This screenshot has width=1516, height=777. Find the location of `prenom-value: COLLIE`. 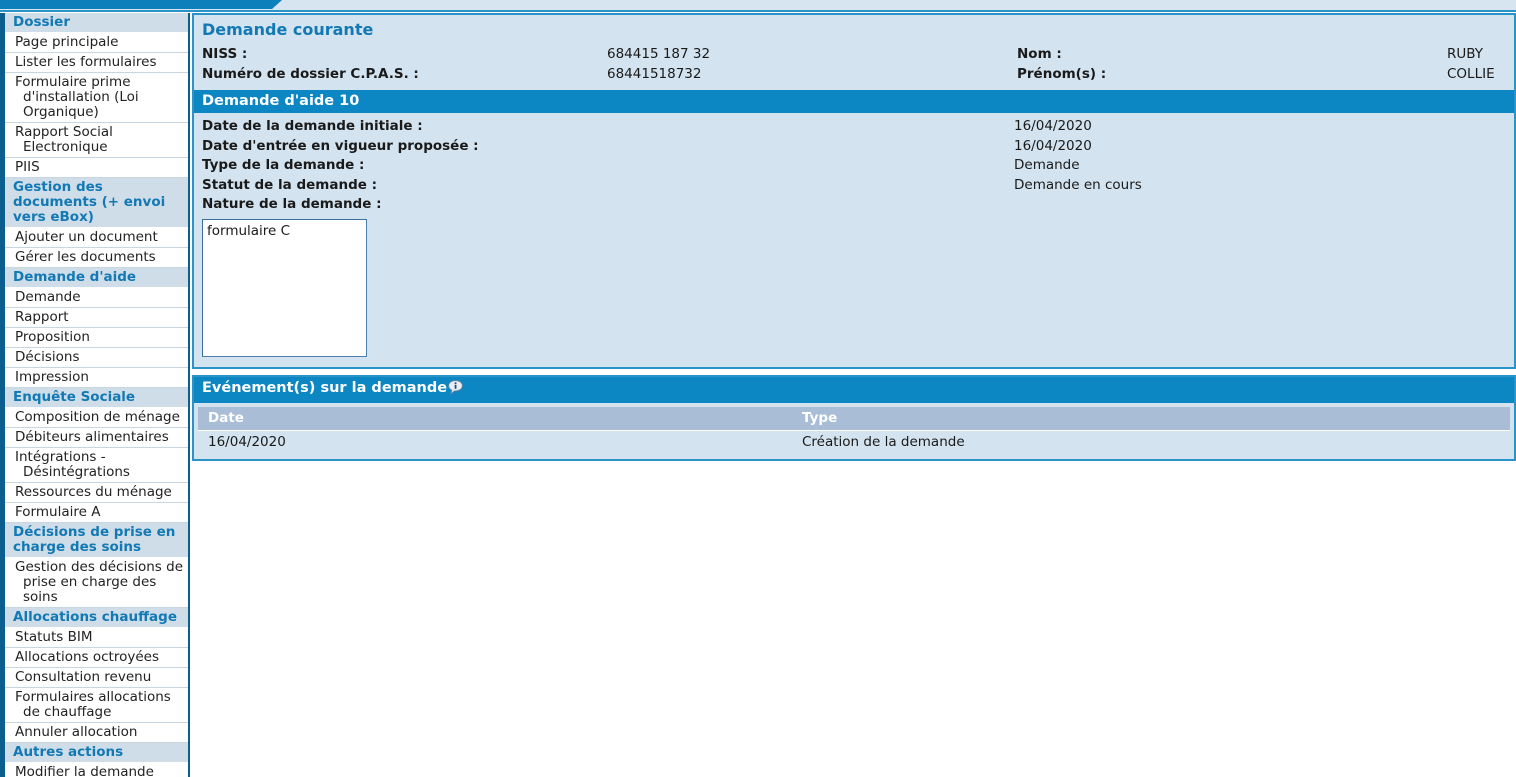

prenom-value: COLLIE is located at coordinates (1471, 73).